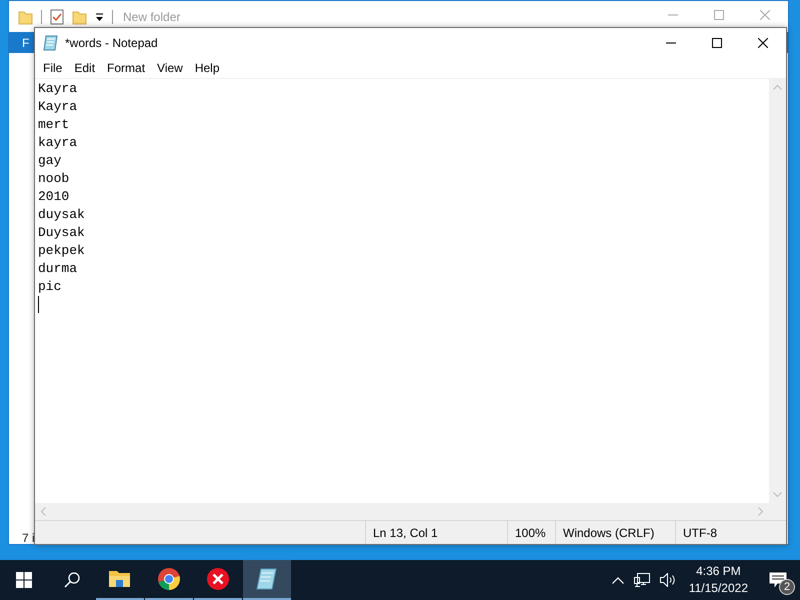  Describe the element at coordinates (54, 179) in the screenshot. I see `text-line: noob` at that location.